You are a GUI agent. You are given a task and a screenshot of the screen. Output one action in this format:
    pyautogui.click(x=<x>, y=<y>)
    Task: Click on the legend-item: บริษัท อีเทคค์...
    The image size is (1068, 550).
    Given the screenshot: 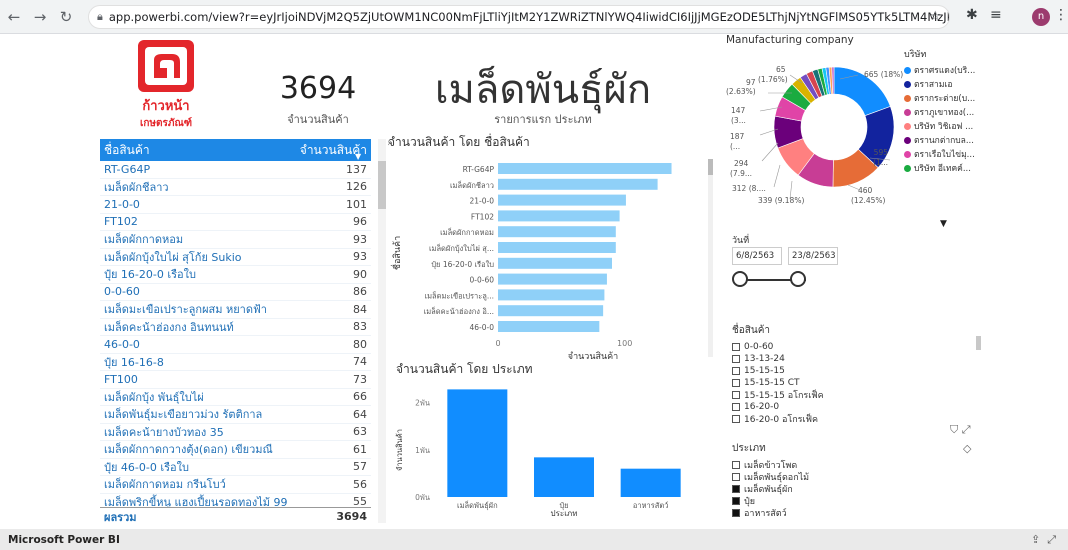 What is the action you would take?
    pyautogui.click(x=945, y=168)
    